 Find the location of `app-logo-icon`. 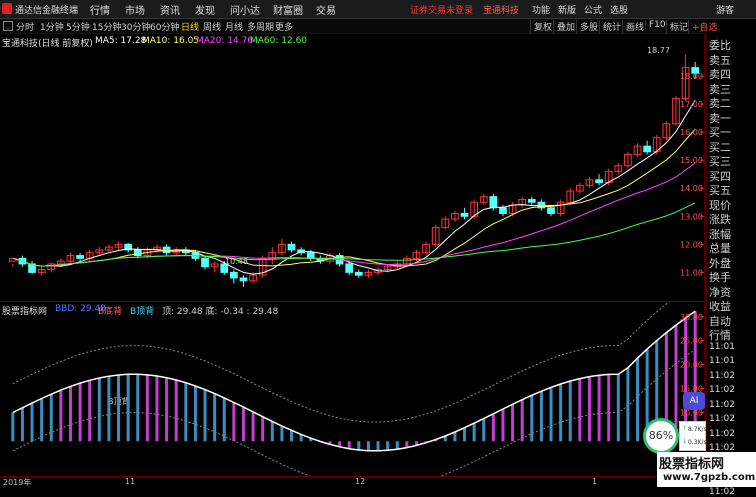

app-logo-icon is located at coordinates (7, 8).